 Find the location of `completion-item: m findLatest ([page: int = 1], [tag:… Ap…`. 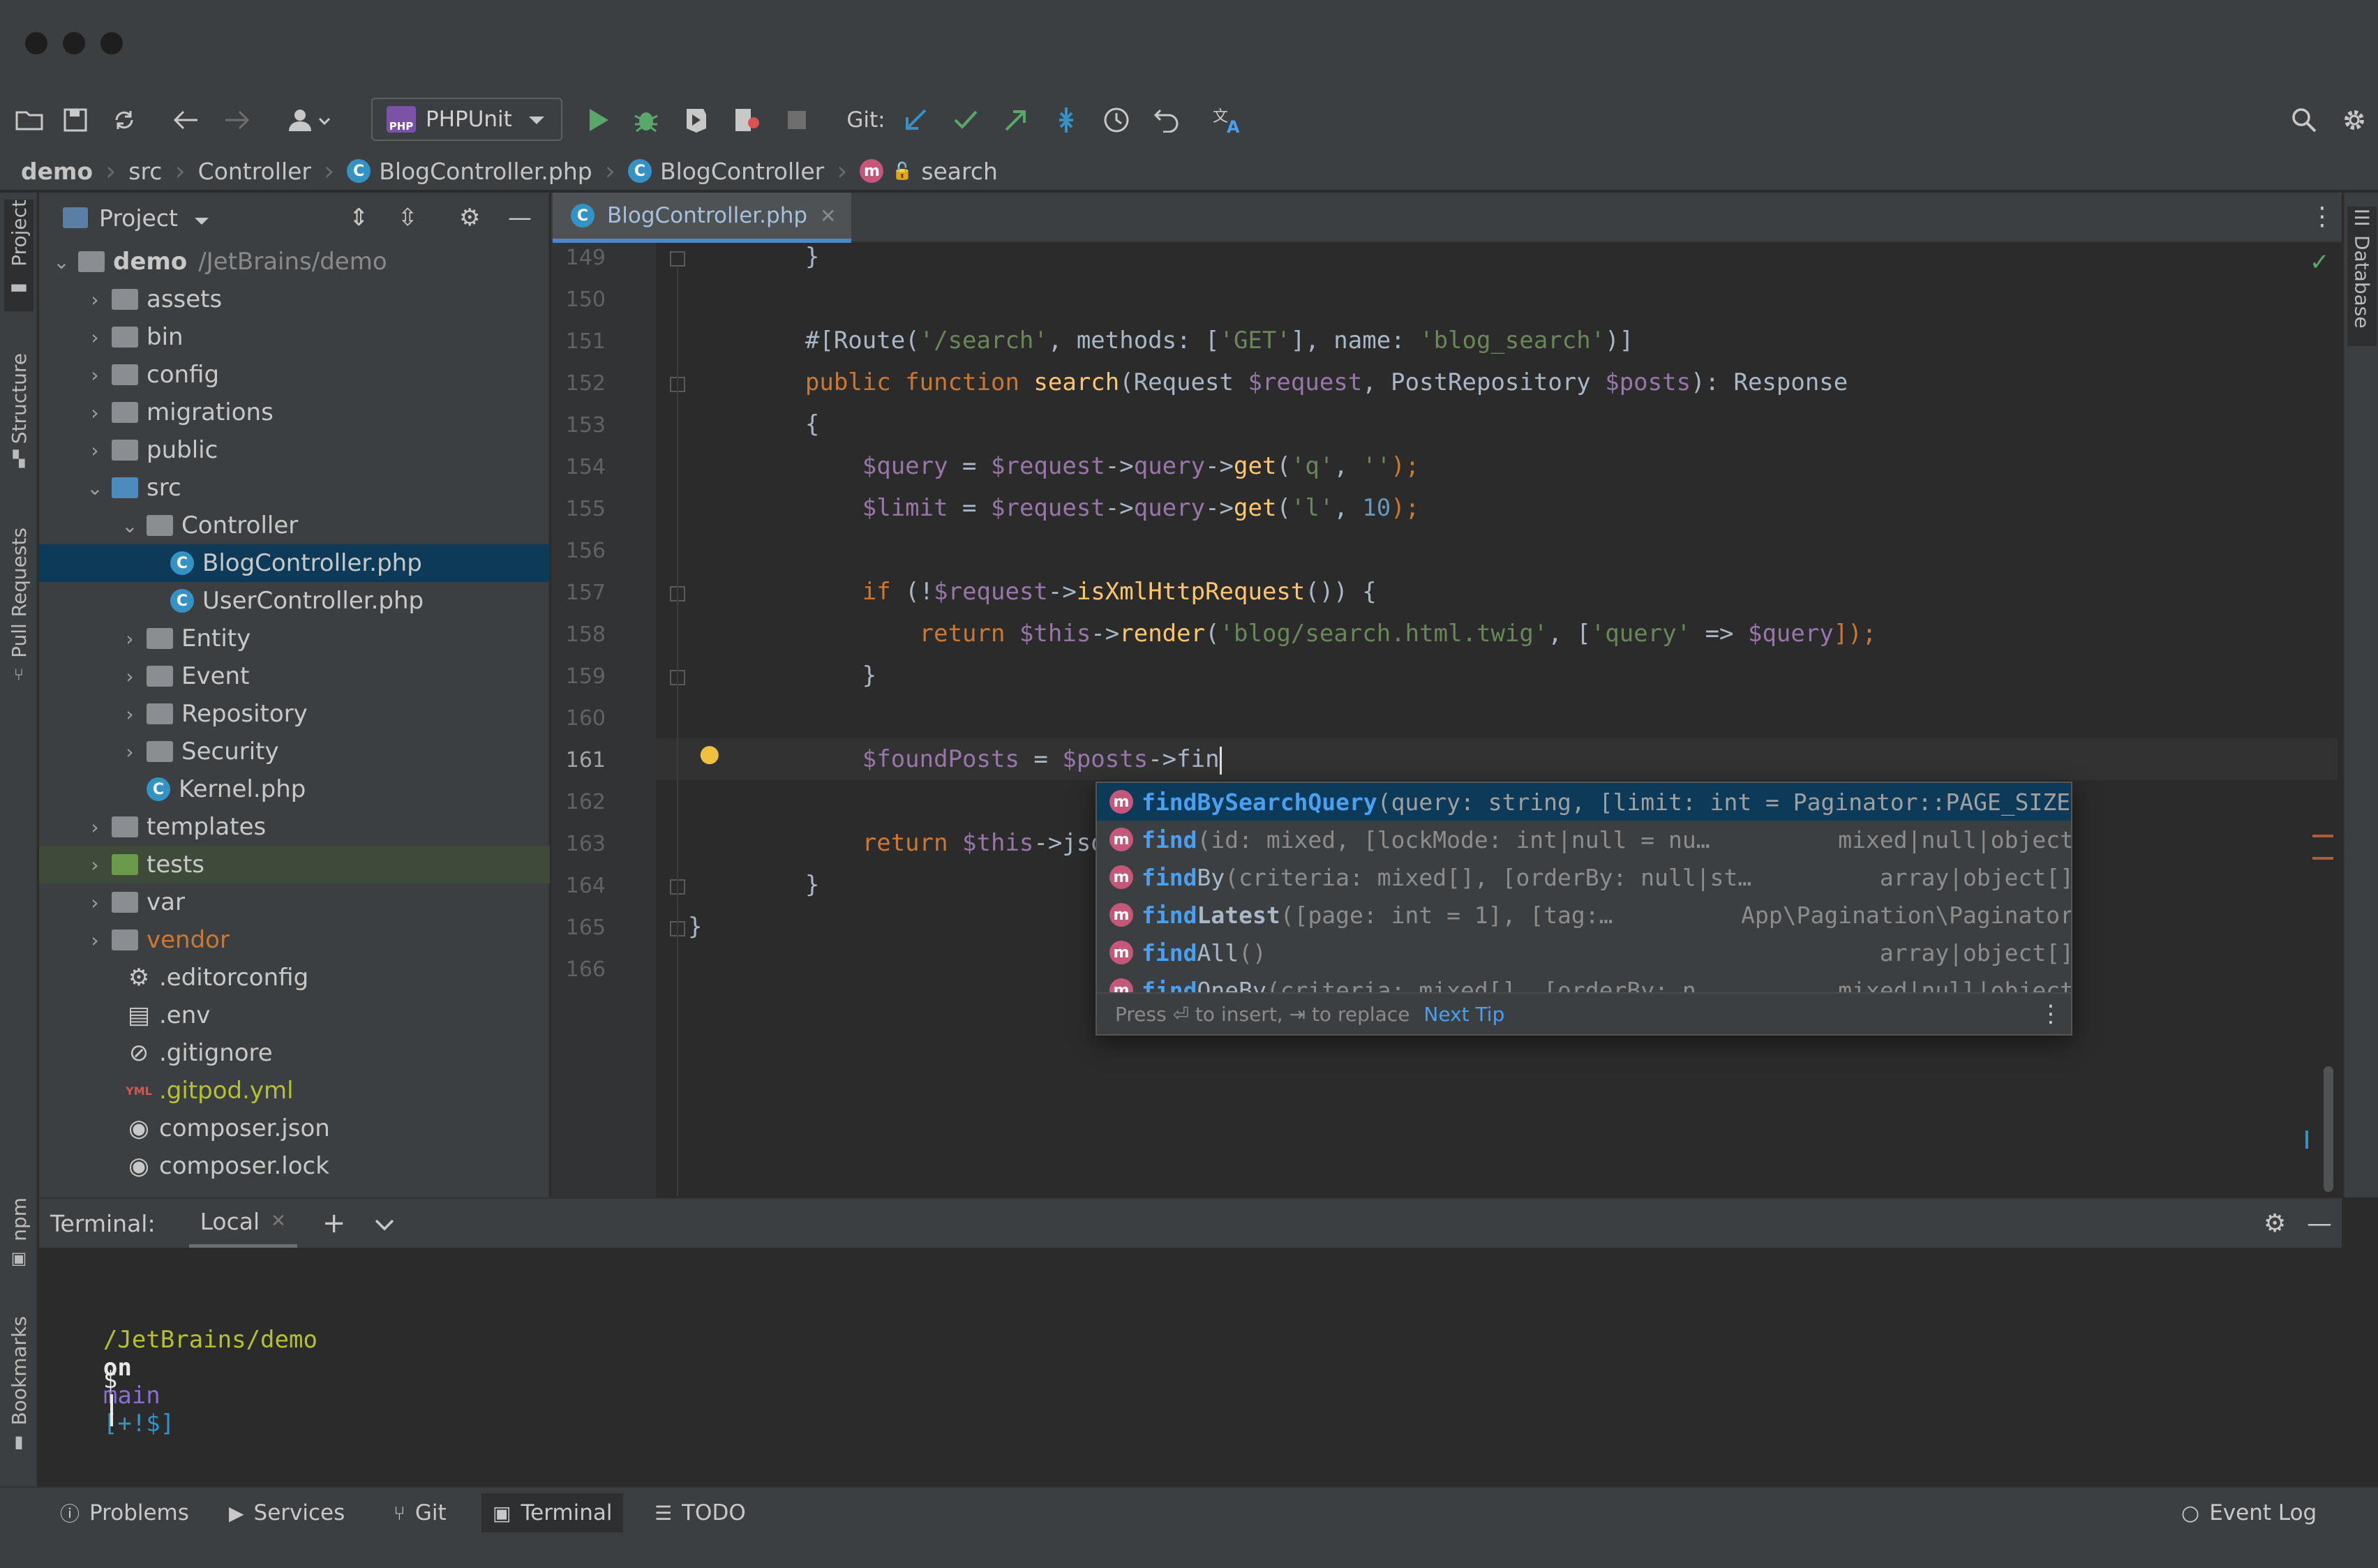

completion-item: m findLatest ([page: int = 1], [tag:… Ap… is located at coordinates (1584, 915).